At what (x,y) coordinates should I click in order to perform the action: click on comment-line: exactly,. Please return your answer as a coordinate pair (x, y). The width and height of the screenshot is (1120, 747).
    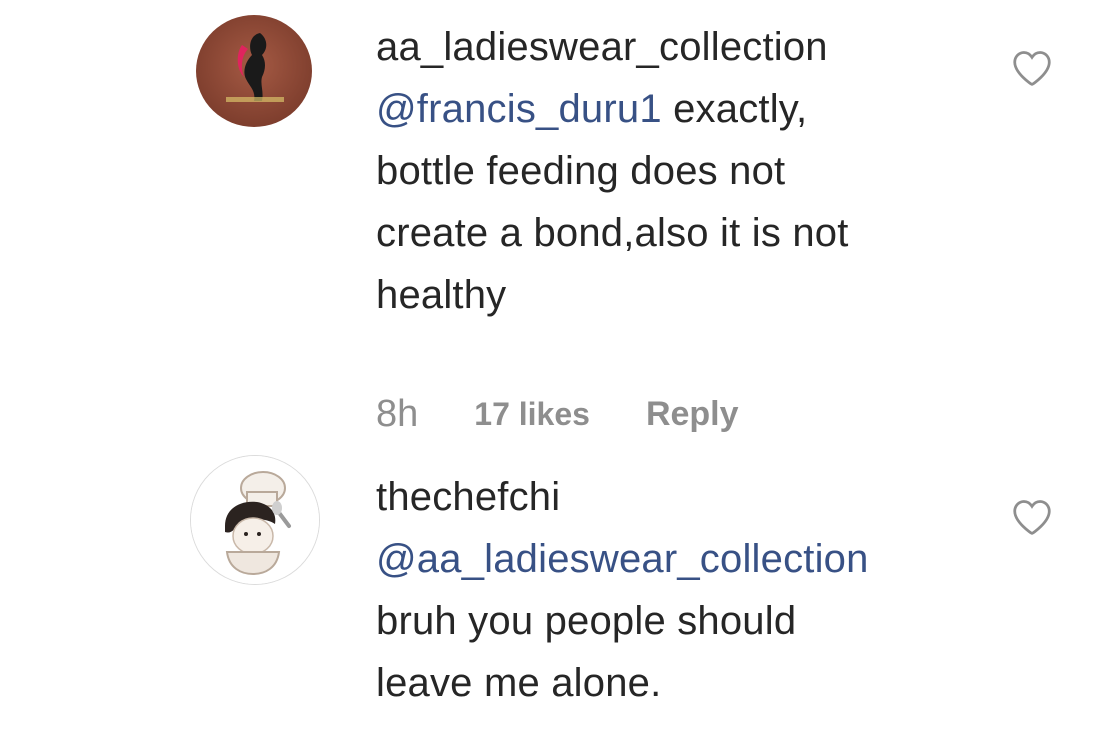
    Looking at the image, I should click on (740, 109).